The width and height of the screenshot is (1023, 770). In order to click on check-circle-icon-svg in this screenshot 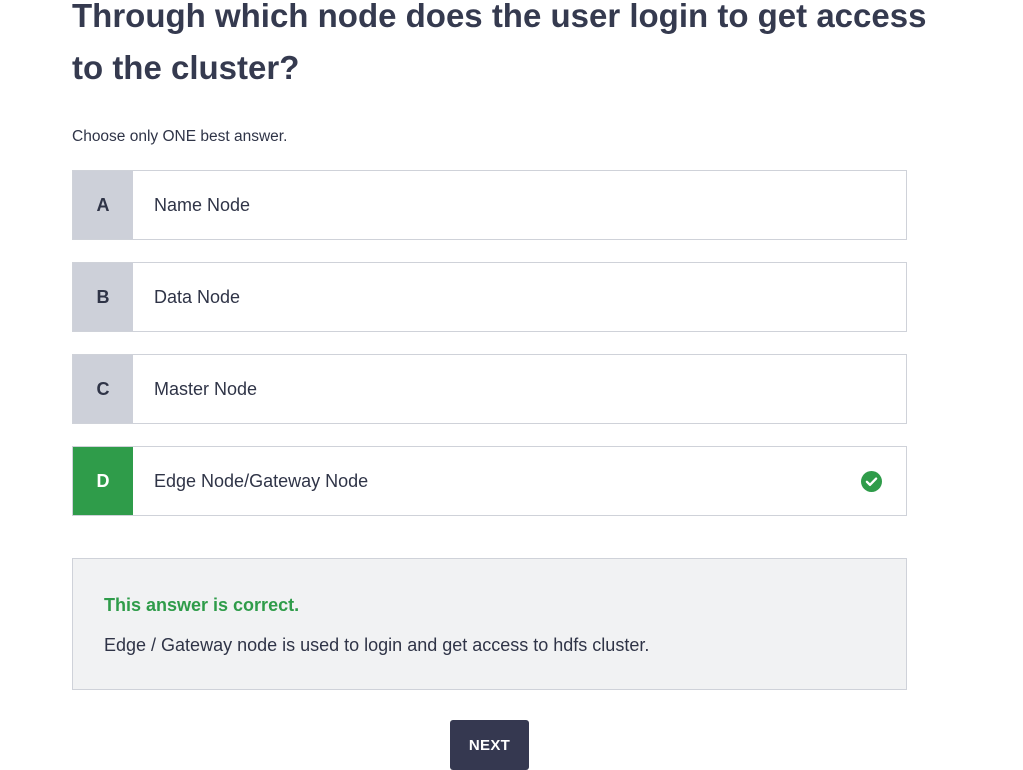, I will do `click(871, 481)`.